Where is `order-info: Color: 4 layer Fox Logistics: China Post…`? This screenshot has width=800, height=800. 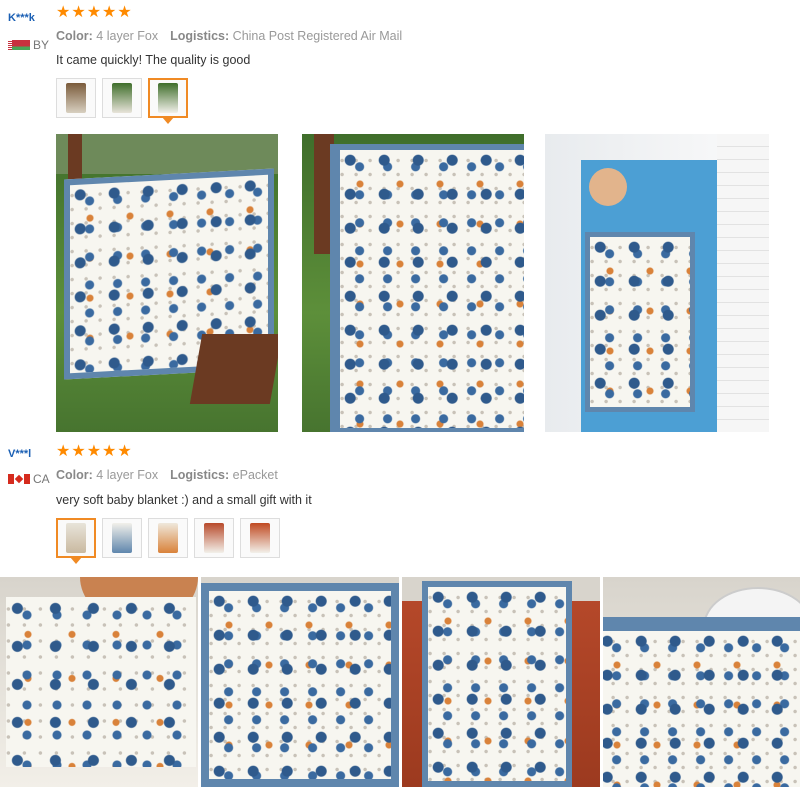
order-info: Color: 4 layer Fox Logistics: China Post… is located at coordinates (229, 36).